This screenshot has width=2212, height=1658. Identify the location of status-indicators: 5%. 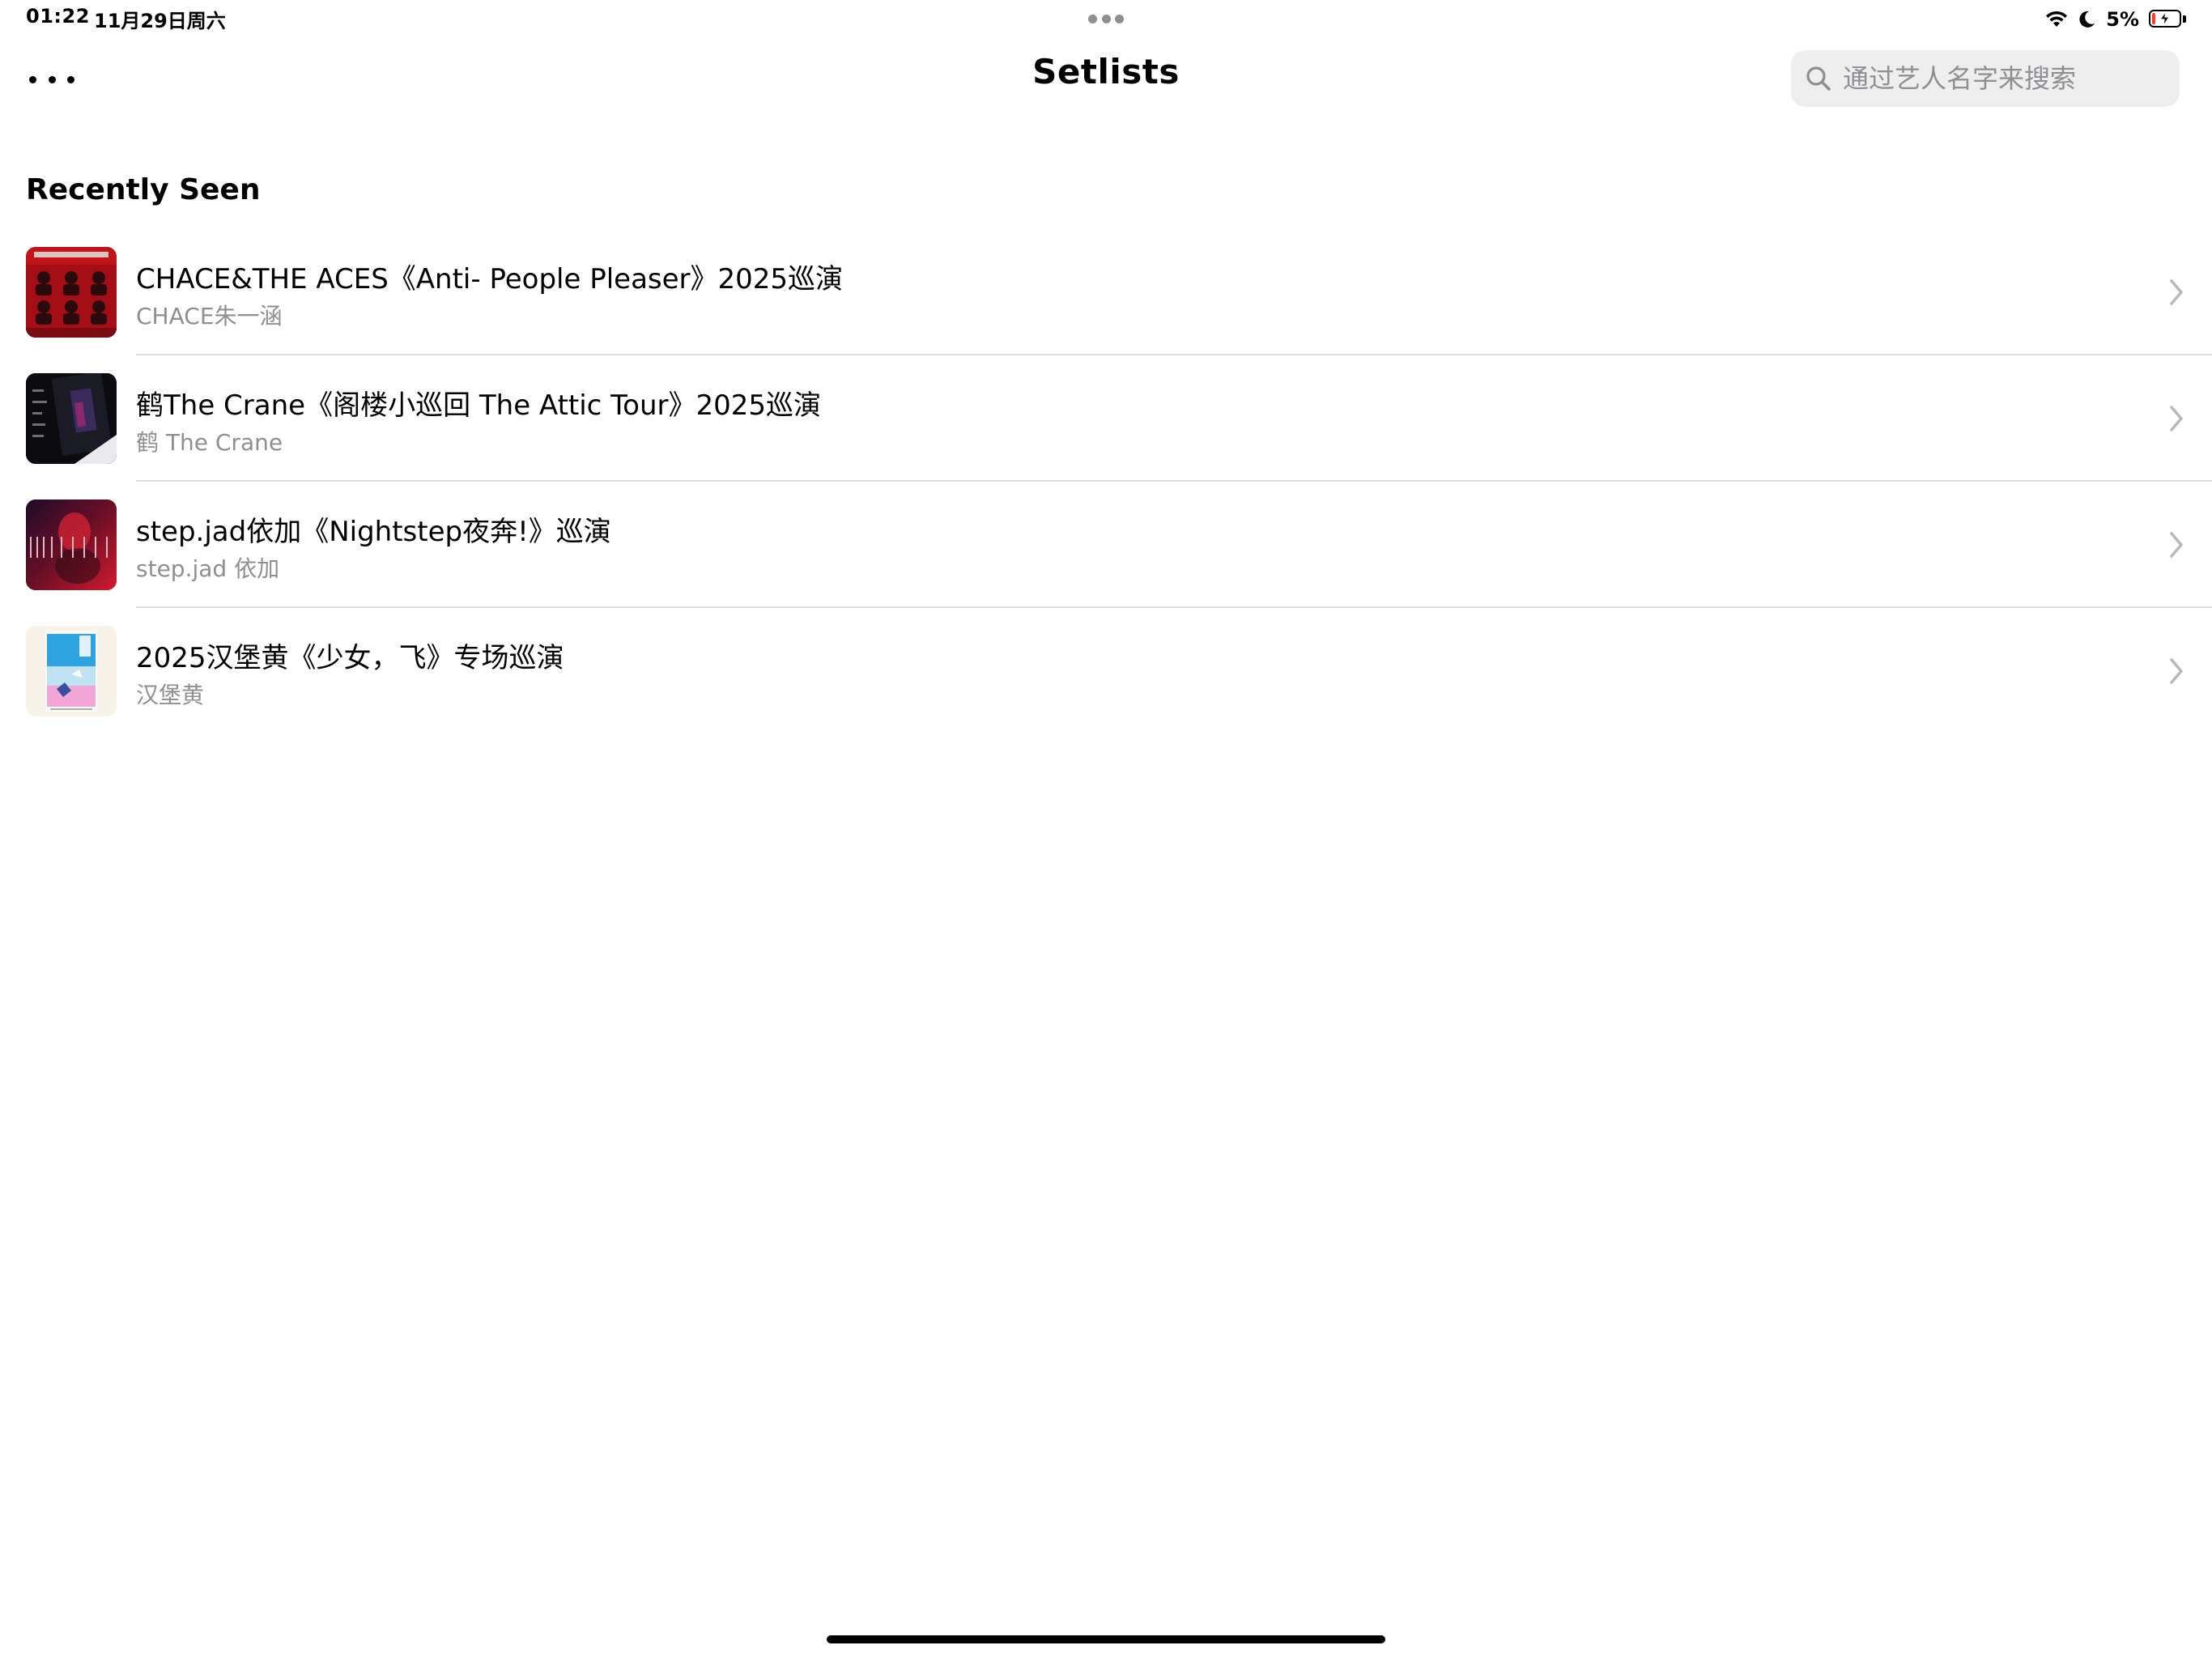
(2115, 19).